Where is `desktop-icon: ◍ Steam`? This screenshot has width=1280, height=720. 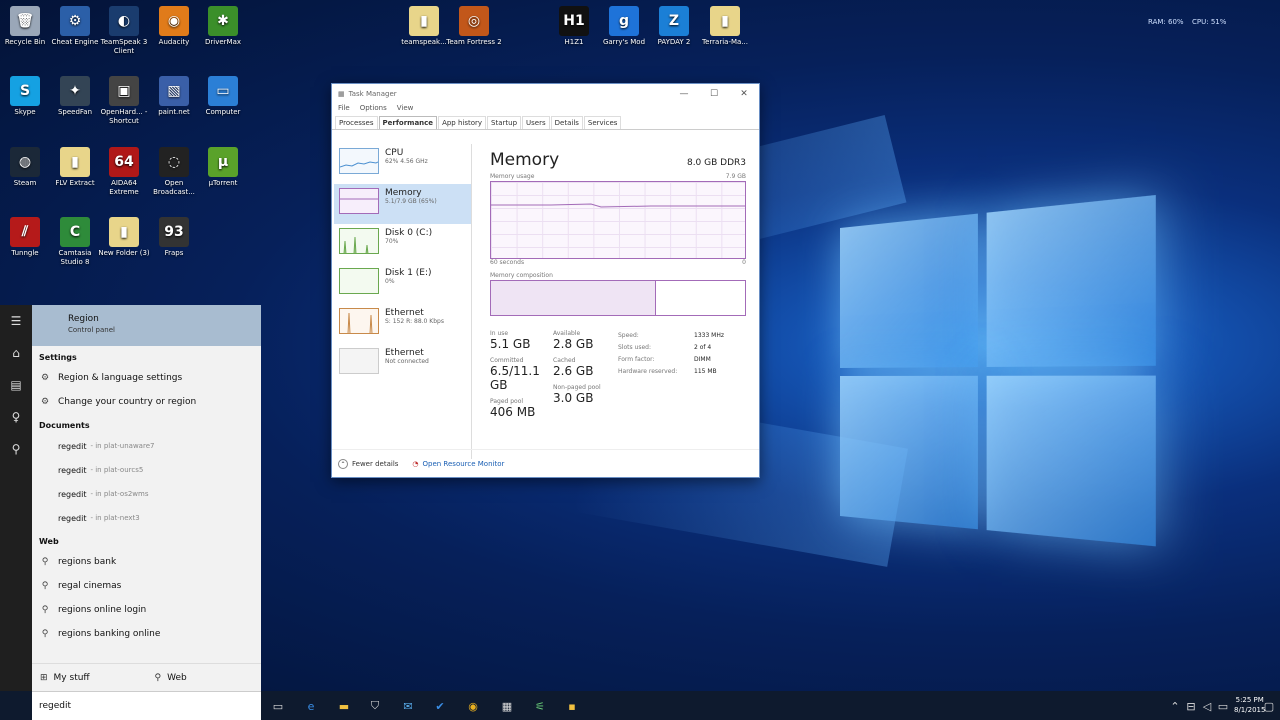 desktop-icon: ◍ Steam is located at coordinates (26, 167).